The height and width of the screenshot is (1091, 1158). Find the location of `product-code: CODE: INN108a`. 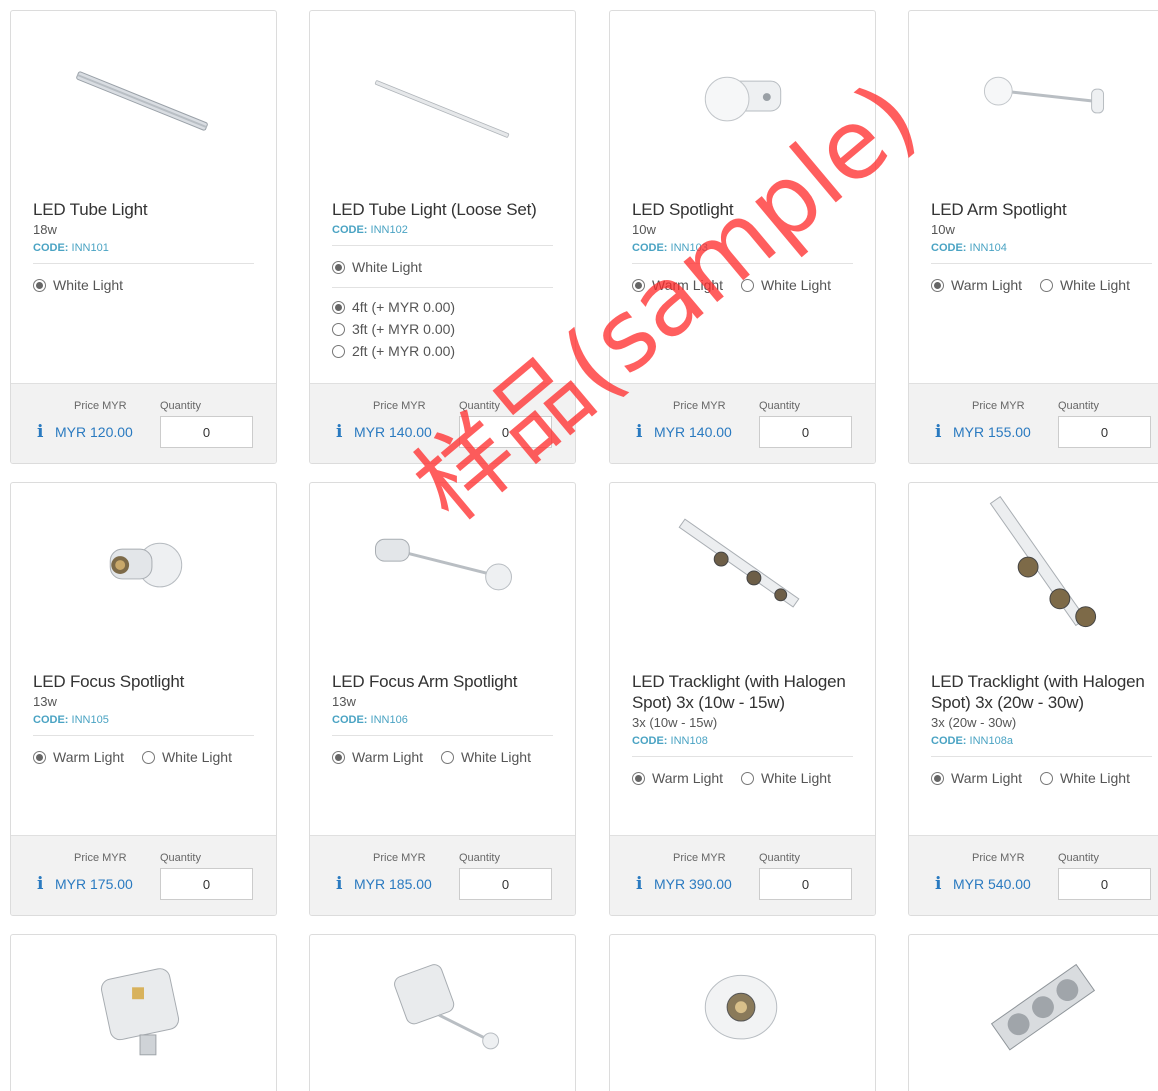

product-code: CODE: INN108a is located at coordinates (972, 741).